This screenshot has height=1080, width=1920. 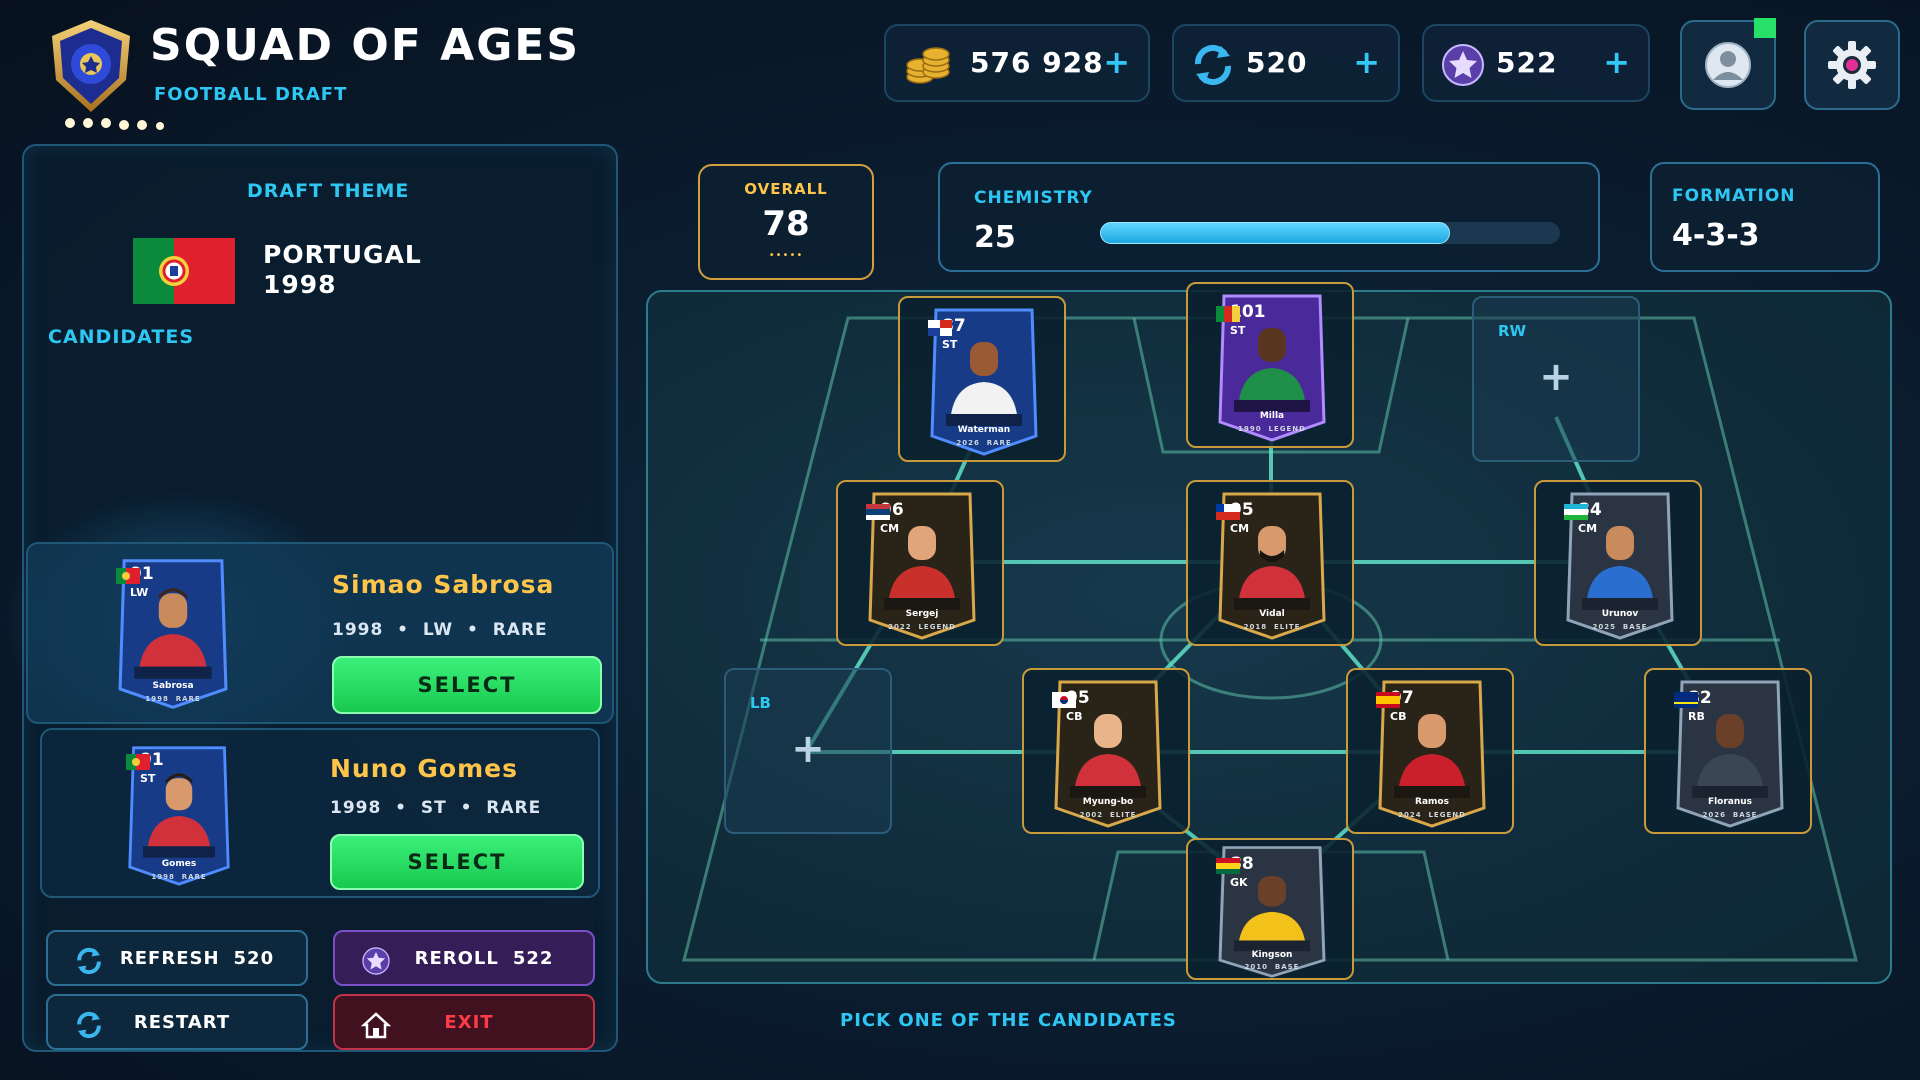 What do you see at coordinates (1730, 802) in the screenshot?
I see `player-name: Floranus` at bounding box center [1730, 802].